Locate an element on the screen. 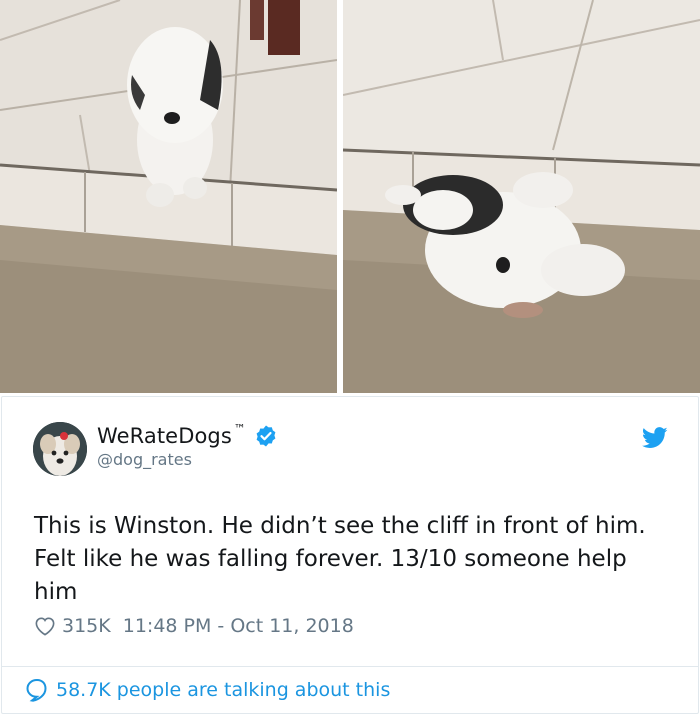 The image size is (700, 715). conversation-link: 58.7K people are talking about this is located at coordinates (207, 690).